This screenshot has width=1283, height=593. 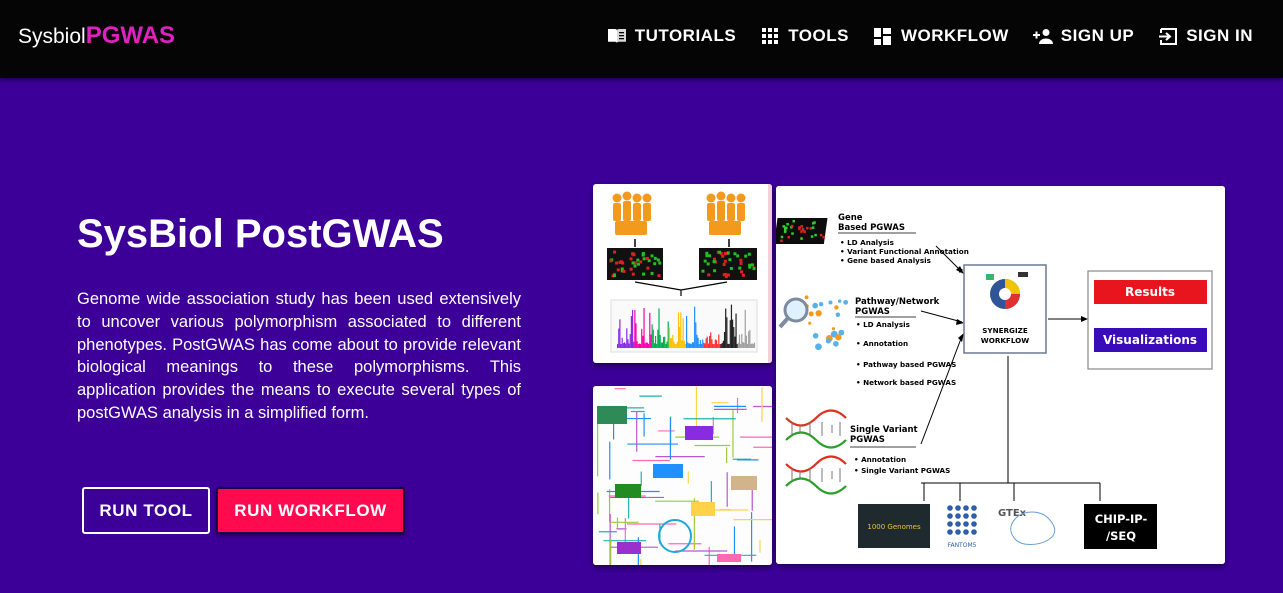 What do you see at coordinates (883, 324) in the screenshot?
I see `pathway-item: • LD Analysis` at bounding box center [883, 324].